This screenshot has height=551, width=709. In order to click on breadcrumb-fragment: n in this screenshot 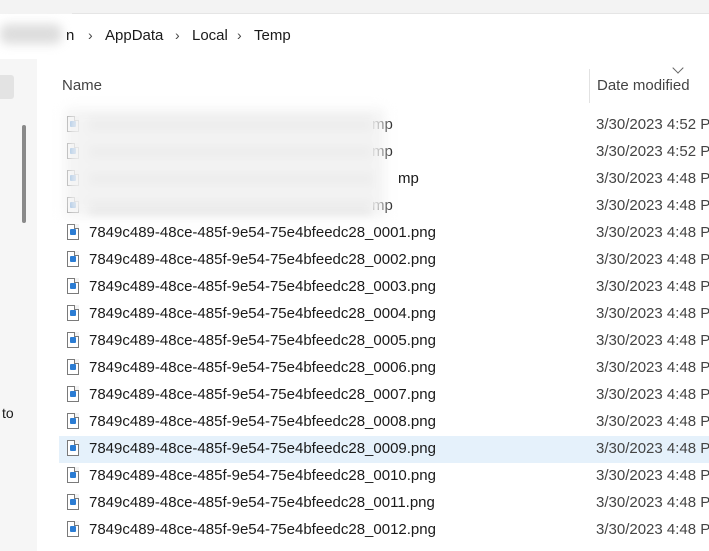, I will do `click(70, 35)`.